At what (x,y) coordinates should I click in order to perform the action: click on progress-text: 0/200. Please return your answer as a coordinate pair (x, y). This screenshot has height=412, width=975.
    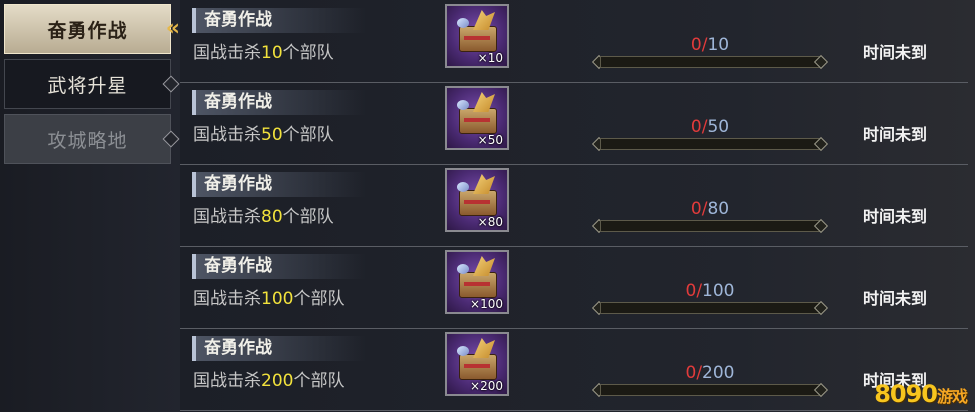
    Looking at the image, I should click on (710, 373).